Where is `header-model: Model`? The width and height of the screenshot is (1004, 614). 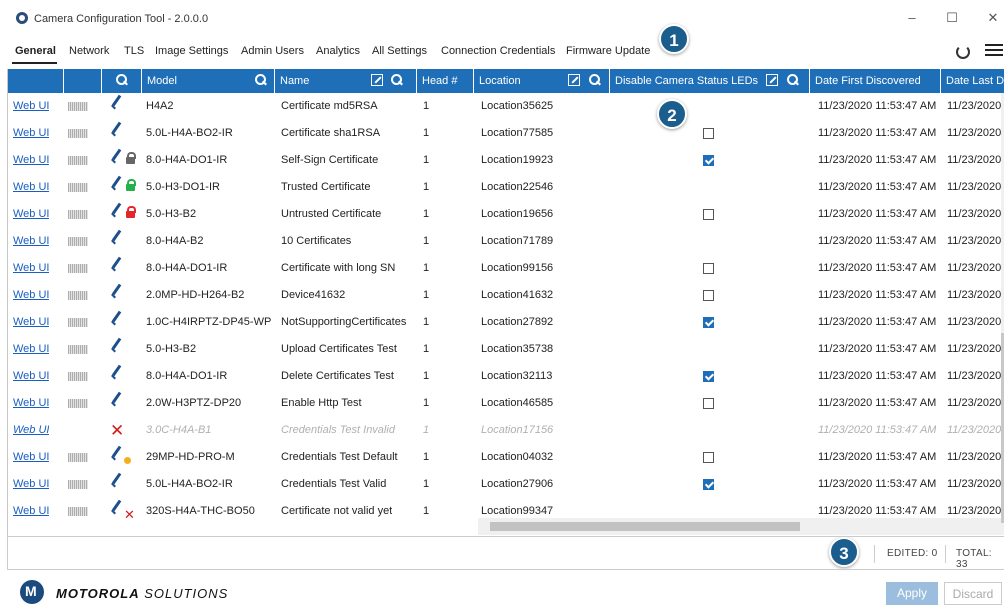
header-model: Model is located at coordinates (208, 81).